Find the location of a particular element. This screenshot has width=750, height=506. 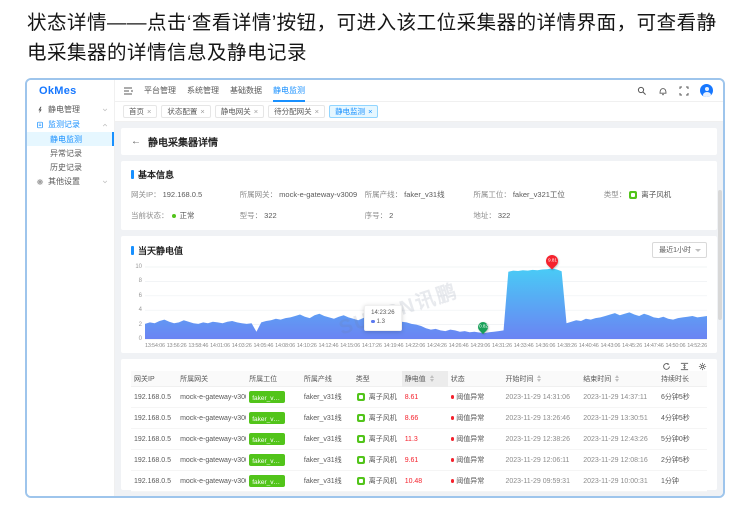

tab-label: 首页 is located at coordinates (136, 111).